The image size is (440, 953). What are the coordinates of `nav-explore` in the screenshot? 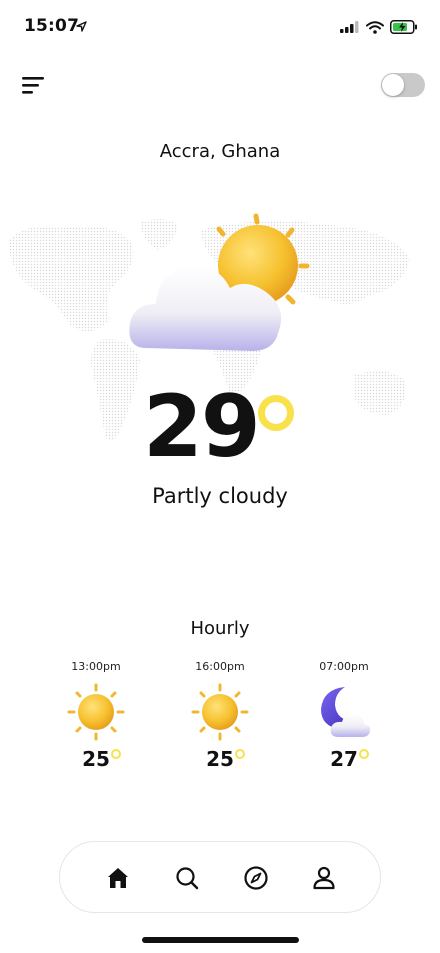 It's located at (256, 878).